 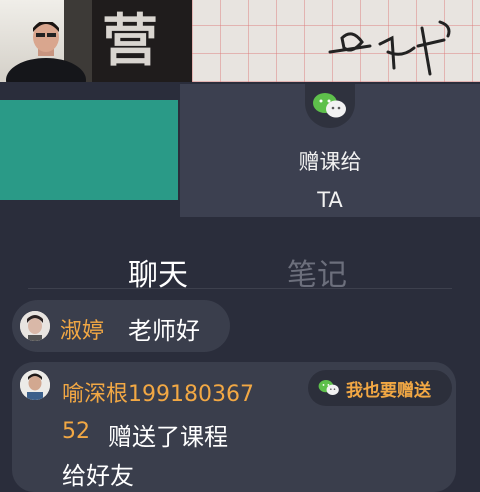 I want to click on gift-course-label: 赠课给, so click(x=330, y=162).